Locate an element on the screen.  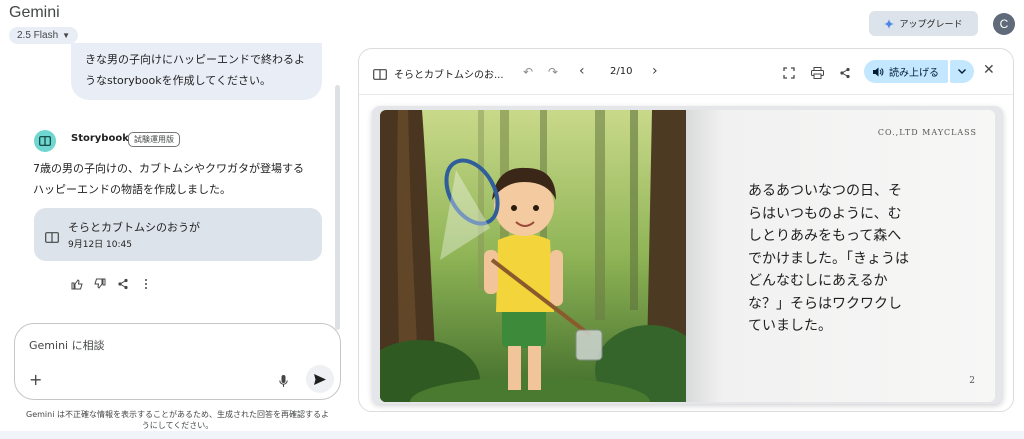
more-icon is located at coordinates (146, 284).